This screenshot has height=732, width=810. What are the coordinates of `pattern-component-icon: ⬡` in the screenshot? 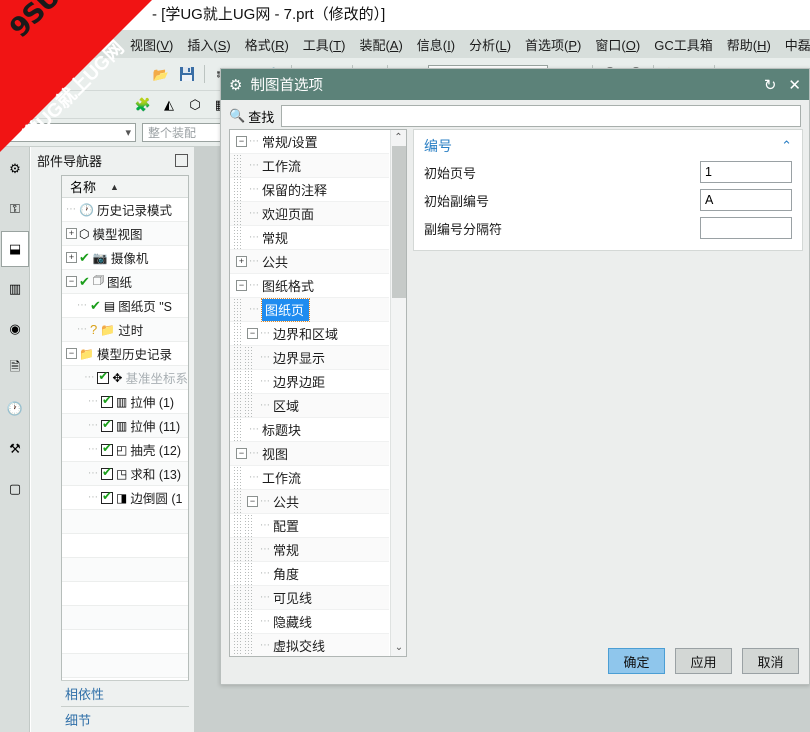 It's located at (195, 105).